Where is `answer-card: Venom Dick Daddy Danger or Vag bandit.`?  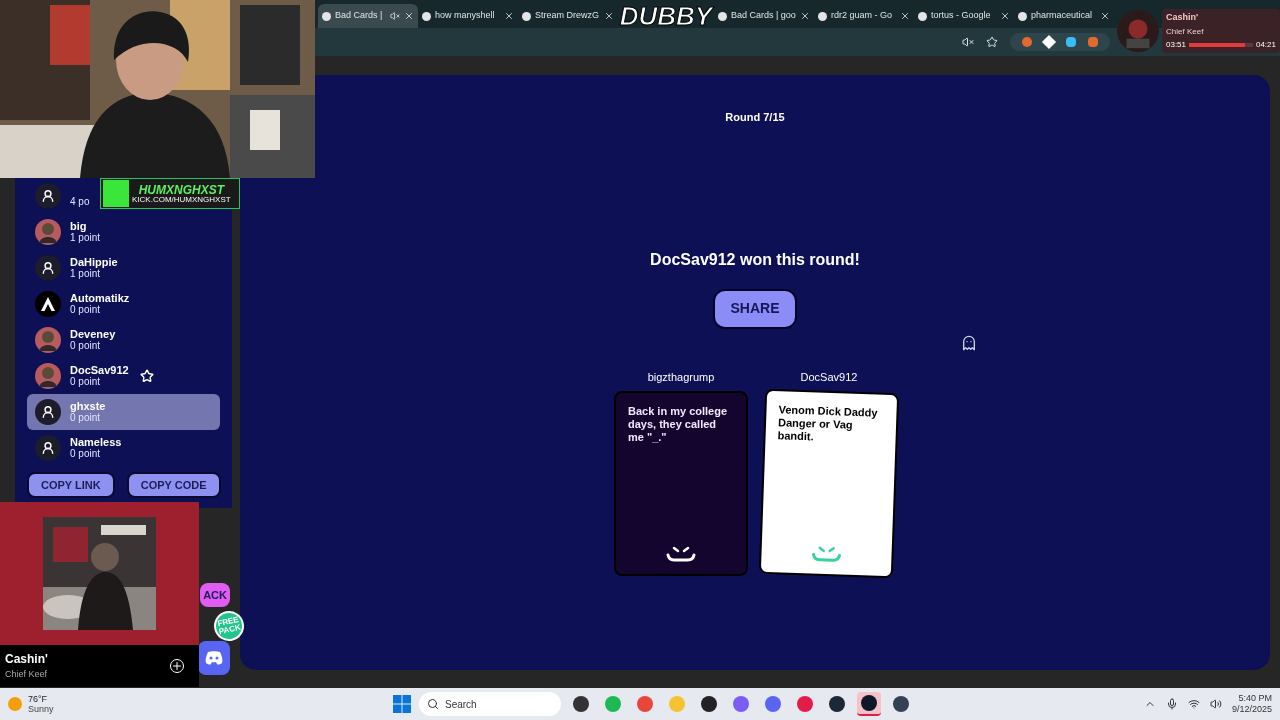
answer-card: Venom Dick Daddy Danger or Vag bandit. is located at coordinates (829, 483).